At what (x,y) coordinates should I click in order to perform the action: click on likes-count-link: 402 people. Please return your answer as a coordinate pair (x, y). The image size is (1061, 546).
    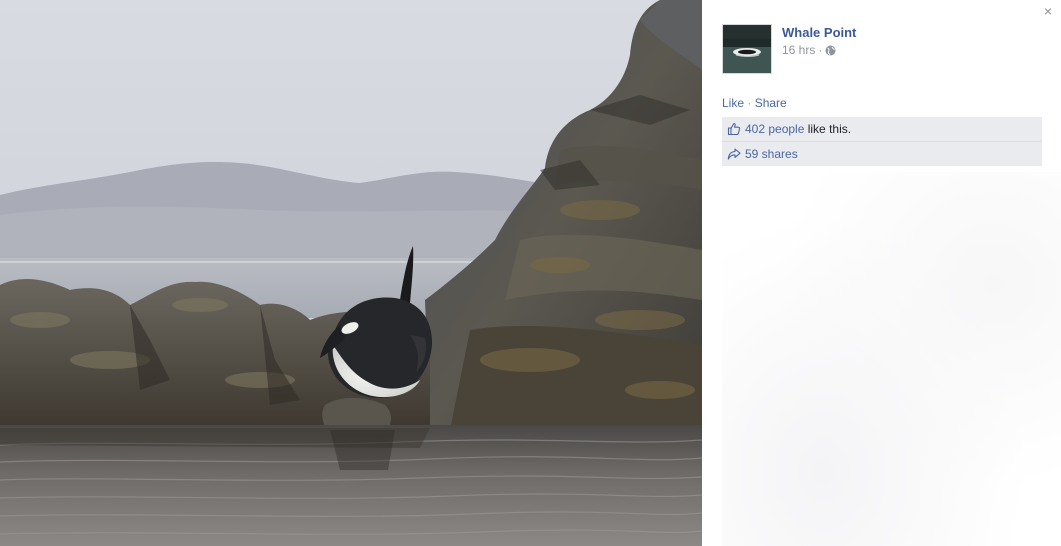
    Looking at the image, I should click on (774, 129).